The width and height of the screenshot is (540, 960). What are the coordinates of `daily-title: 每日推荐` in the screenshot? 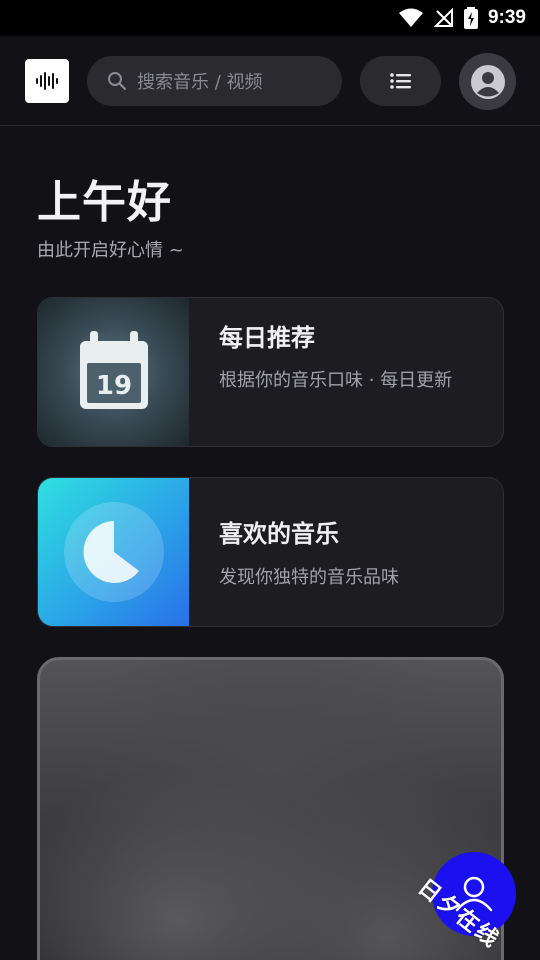 It's located at (267, 338).